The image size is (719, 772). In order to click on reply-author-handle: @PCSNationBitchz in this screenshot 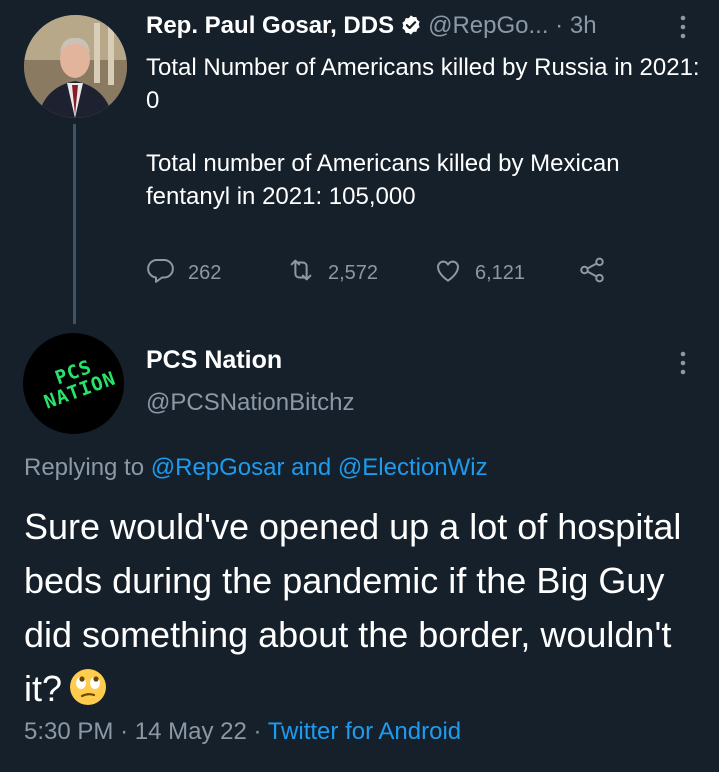, I will do `click(250, 403)`.